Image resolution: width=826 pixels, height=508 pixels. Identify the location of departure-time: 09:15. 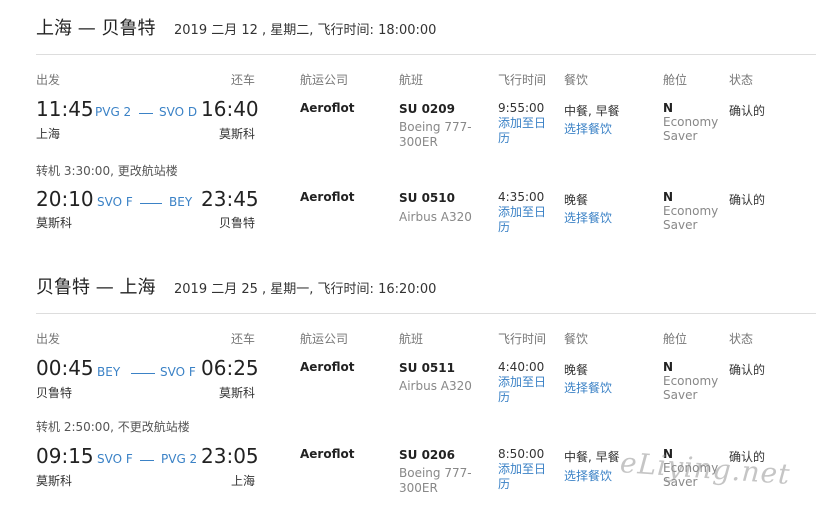
(65, 456).